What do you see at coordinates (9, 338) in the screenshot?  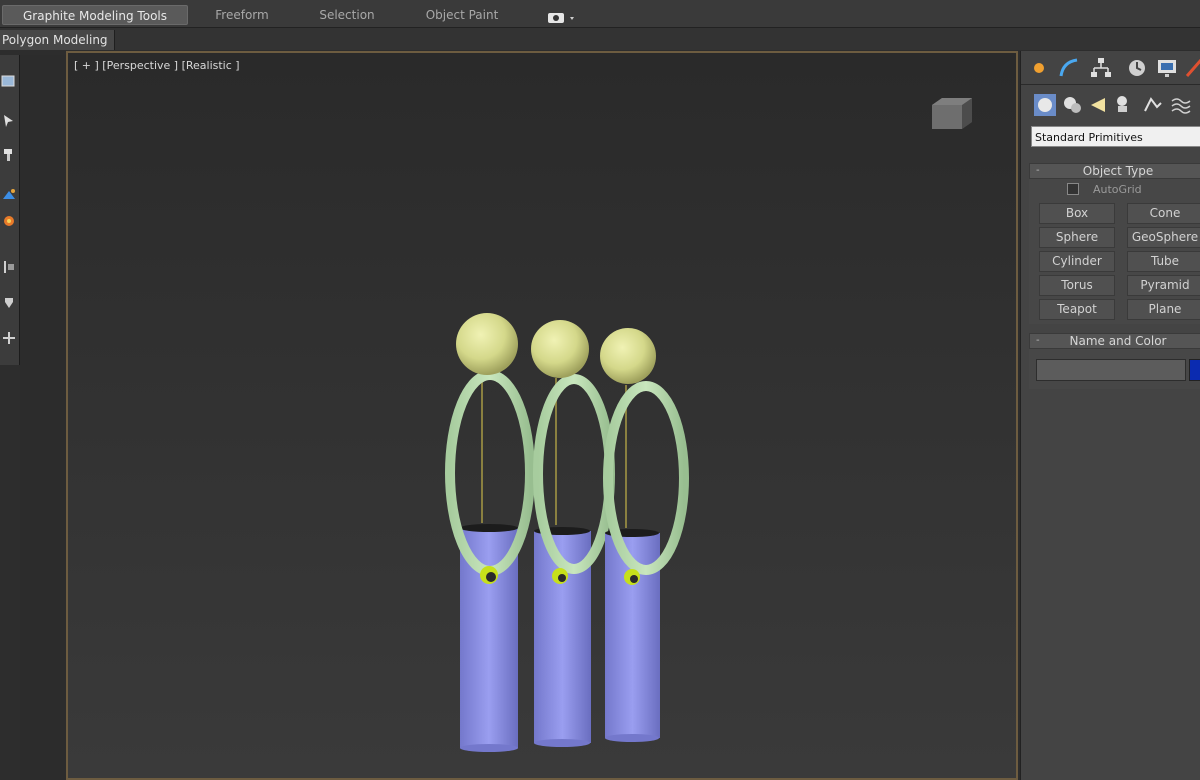 I see `pivot-tool-icon` at bounding box center [9, 338].